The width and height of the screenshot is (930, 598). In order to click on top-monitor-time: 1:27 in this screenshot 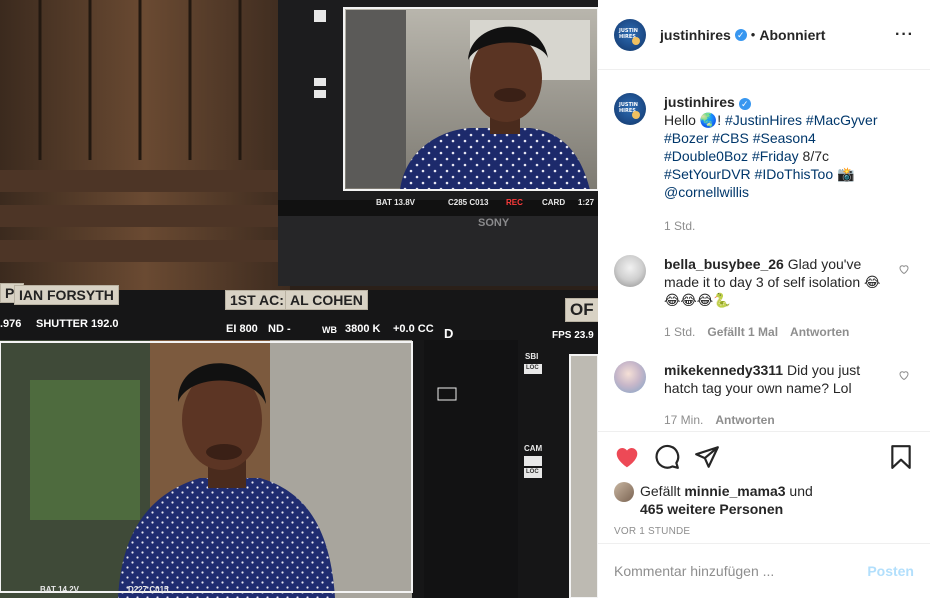, I will do `click(586, 202)`.